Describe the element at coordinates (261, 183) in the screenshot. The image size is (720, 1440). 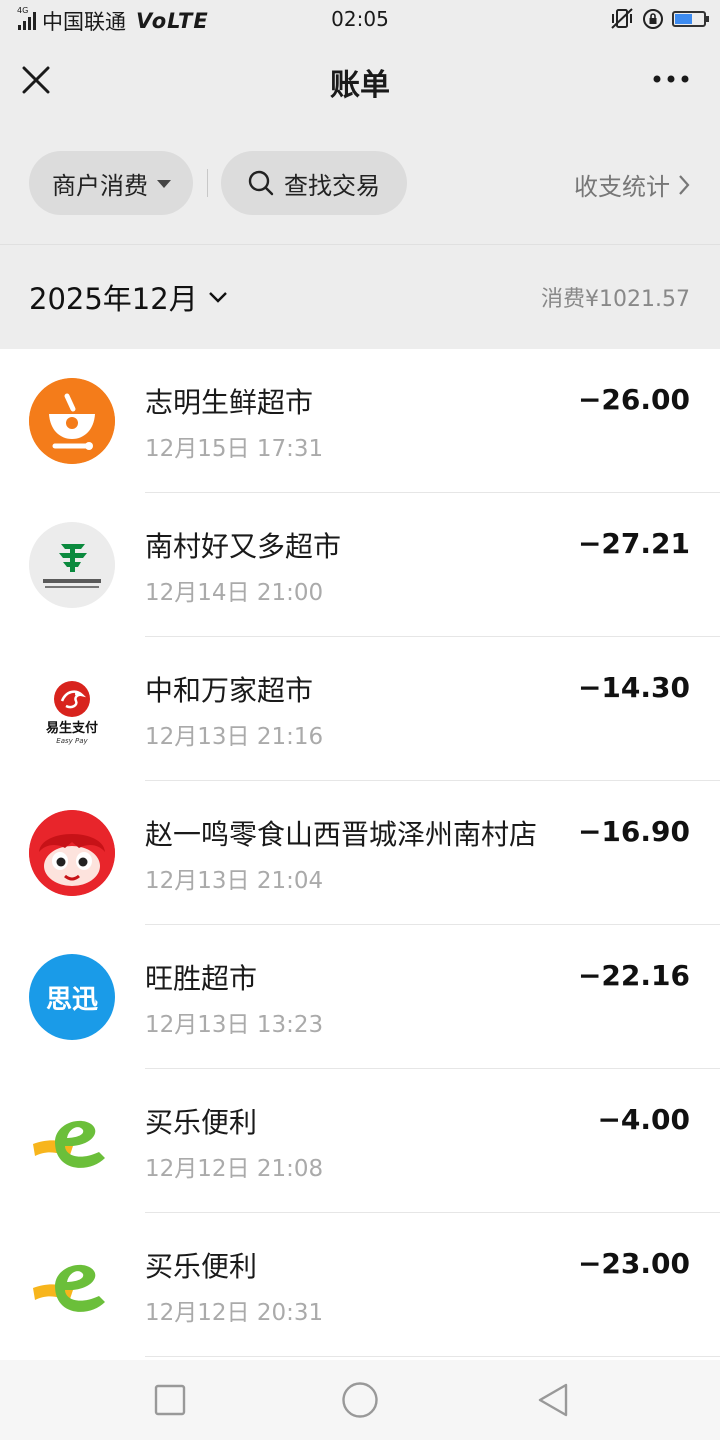
I see `search-icon` at that location.